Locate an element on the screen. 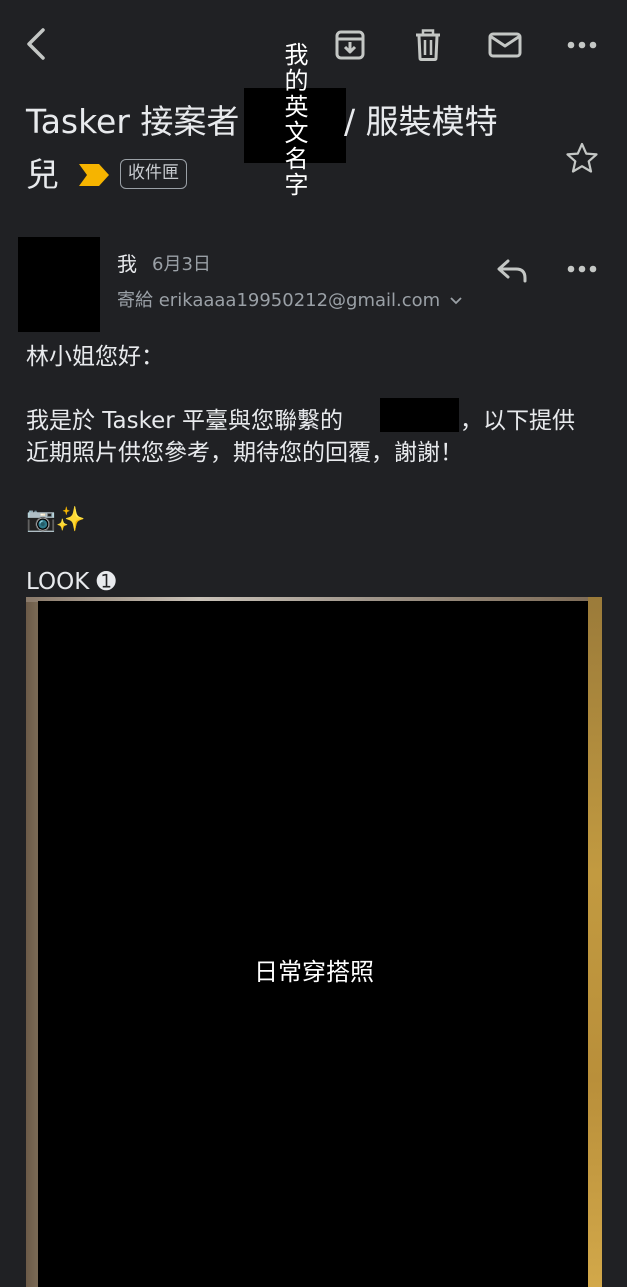 Image resolution: width=627 pixels, height=1287 pixels. body-paragraph-line-2: 近期照片供您參考，期待您的回覆，謝謝！ is located at coordinates (244, 453).